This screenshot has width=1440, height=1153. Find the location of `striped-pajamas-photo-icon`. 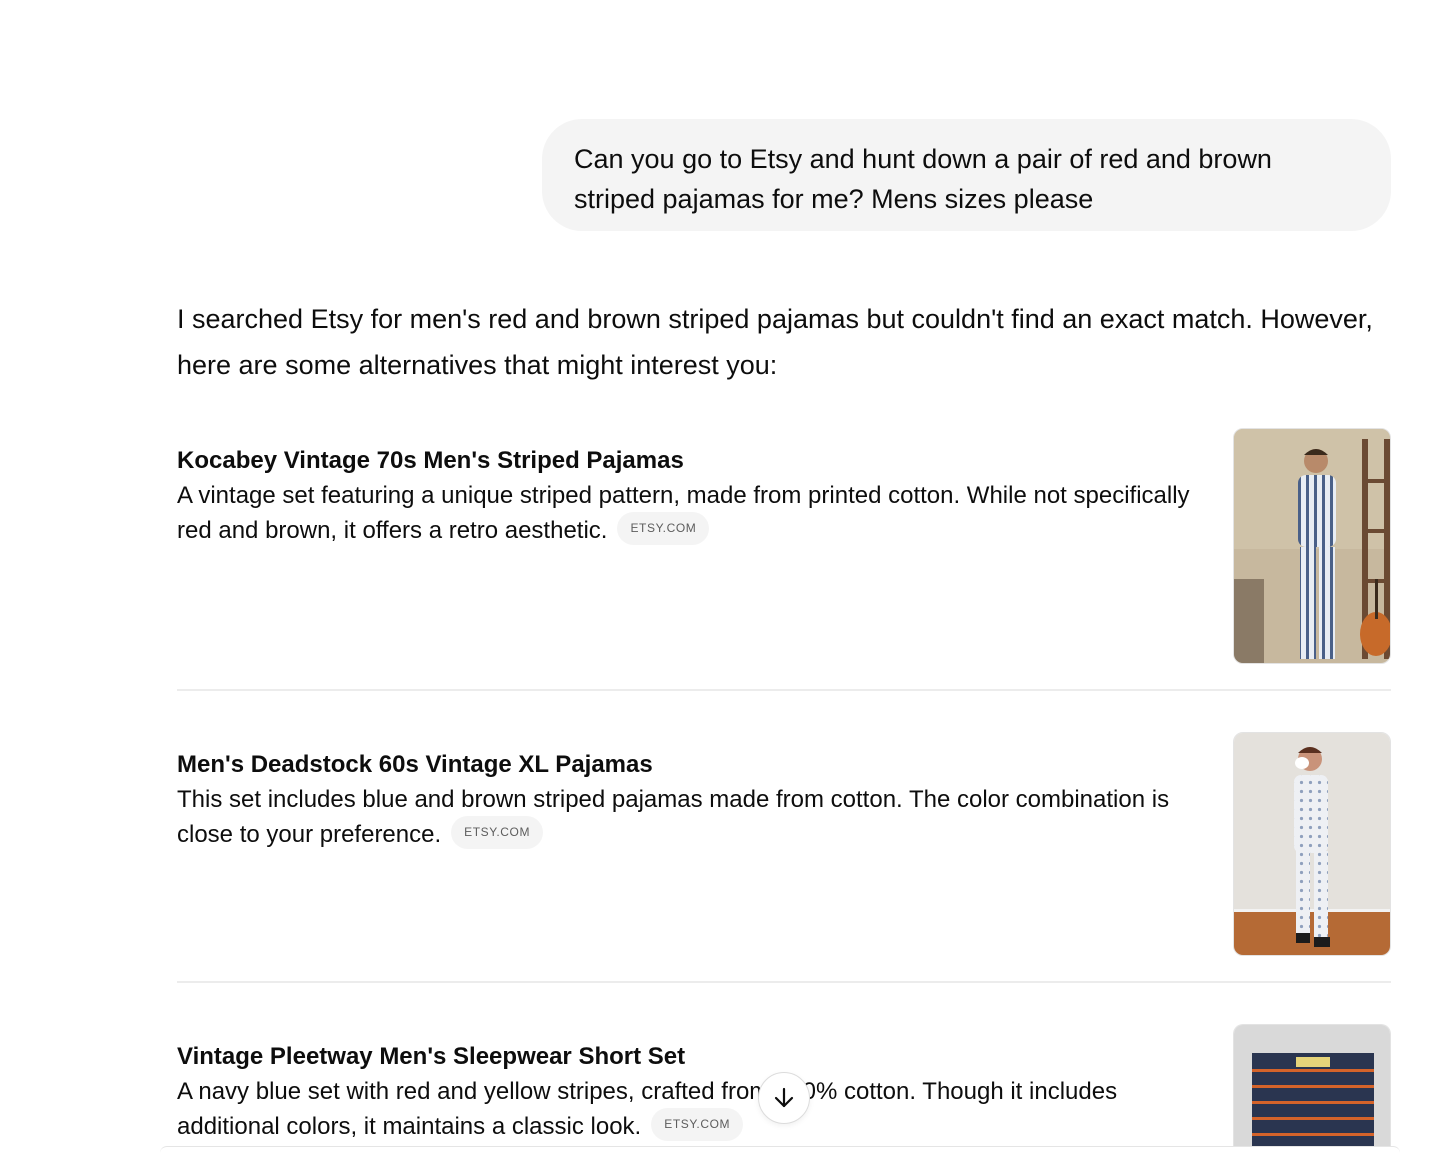

striped-pajamas-photo-icon is located at coordinates (1312, 546).